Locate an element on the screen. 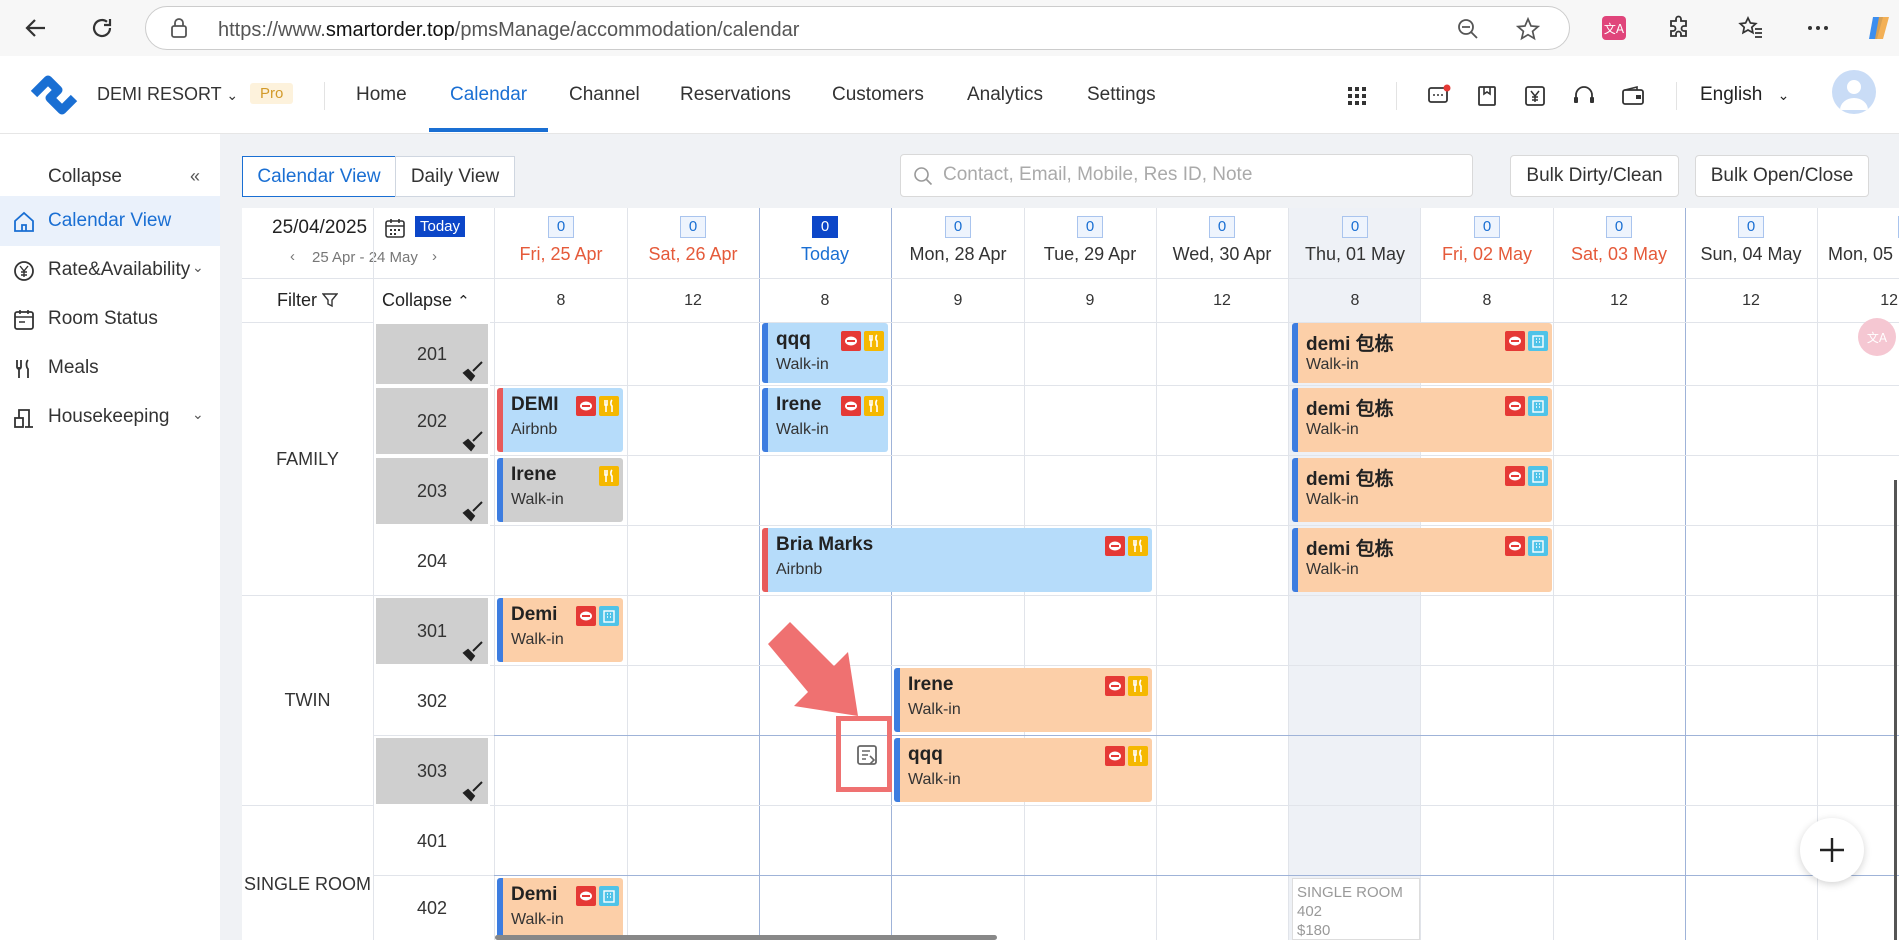 Image resolution: width=1899 pixels, height=940 pixels. hotel-selector: DEMI RESORT ⌄ is located at coordinates (167, 94).